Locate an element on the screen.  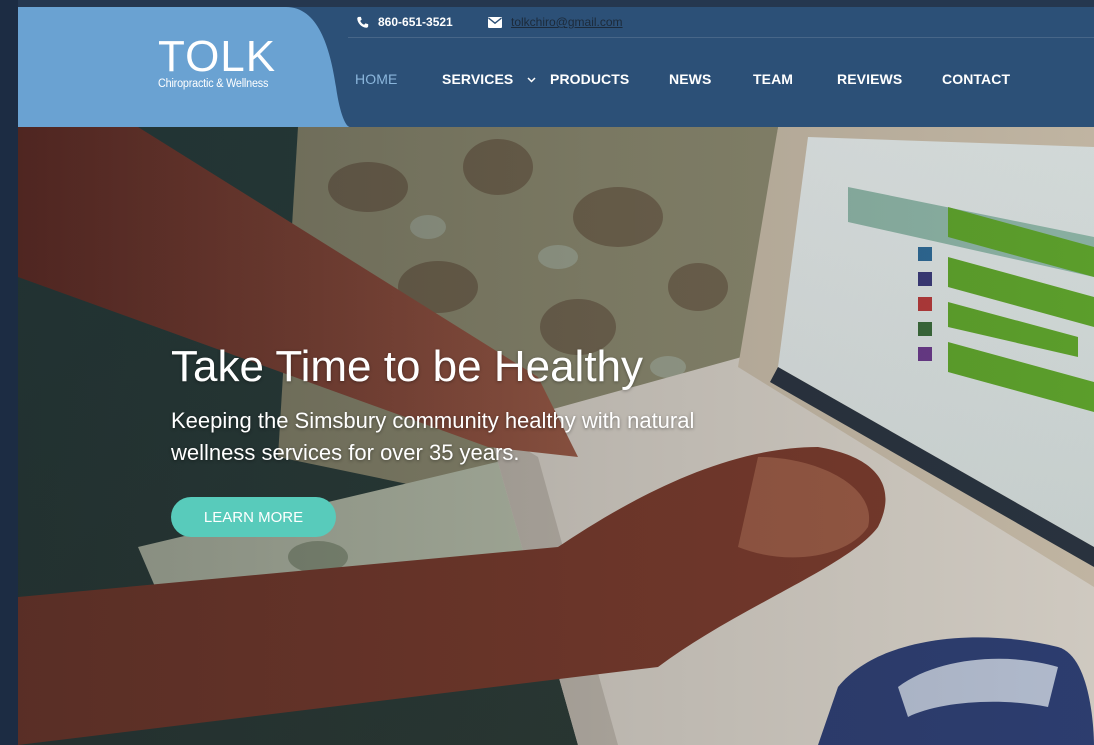
nav-item-services: SERVICES is located at coordinates (489, 79).